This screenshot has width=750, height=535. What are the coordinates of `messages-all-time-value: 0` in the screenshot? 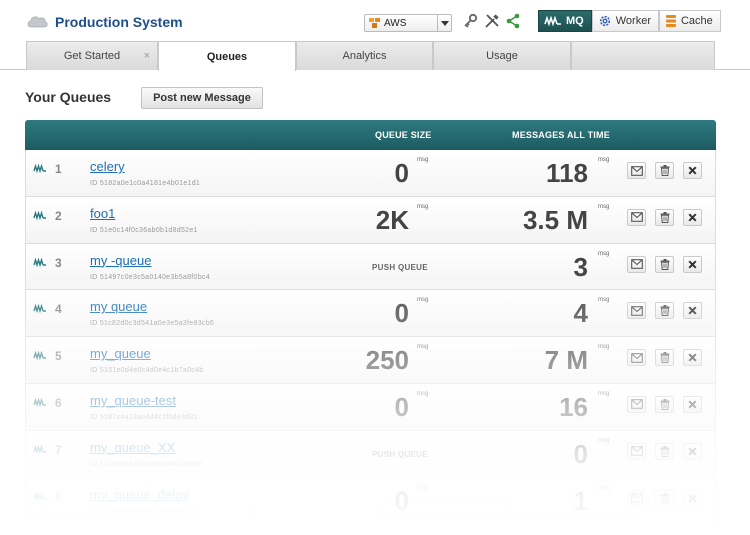 It's located at (580, 453).